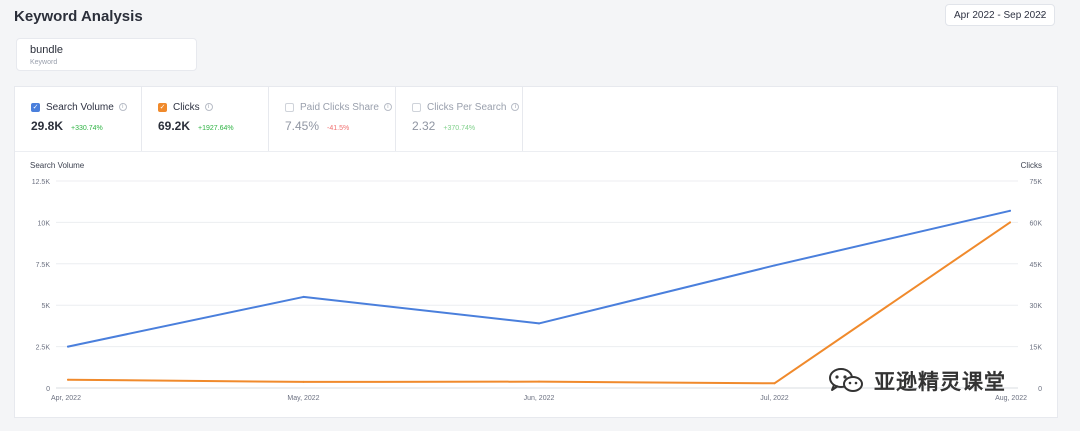 This screenshot has width=1080, height=431. What do you see at coordinates (43, 265) in the screenshot?
I see `y-left-tick-label: 7.5K` at bounding box center [43, 265].